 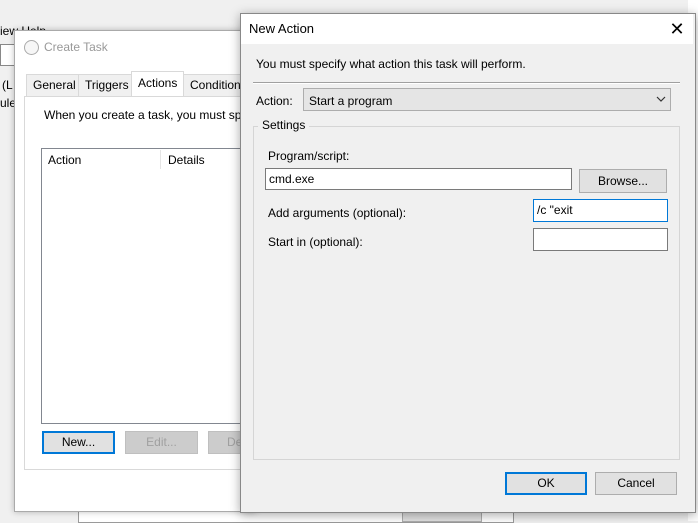 What do you see at coordinates (144, 115) in the screenshot?
I see `actions-description: When you create a task, you must spe` at bounding box center [144, 115].